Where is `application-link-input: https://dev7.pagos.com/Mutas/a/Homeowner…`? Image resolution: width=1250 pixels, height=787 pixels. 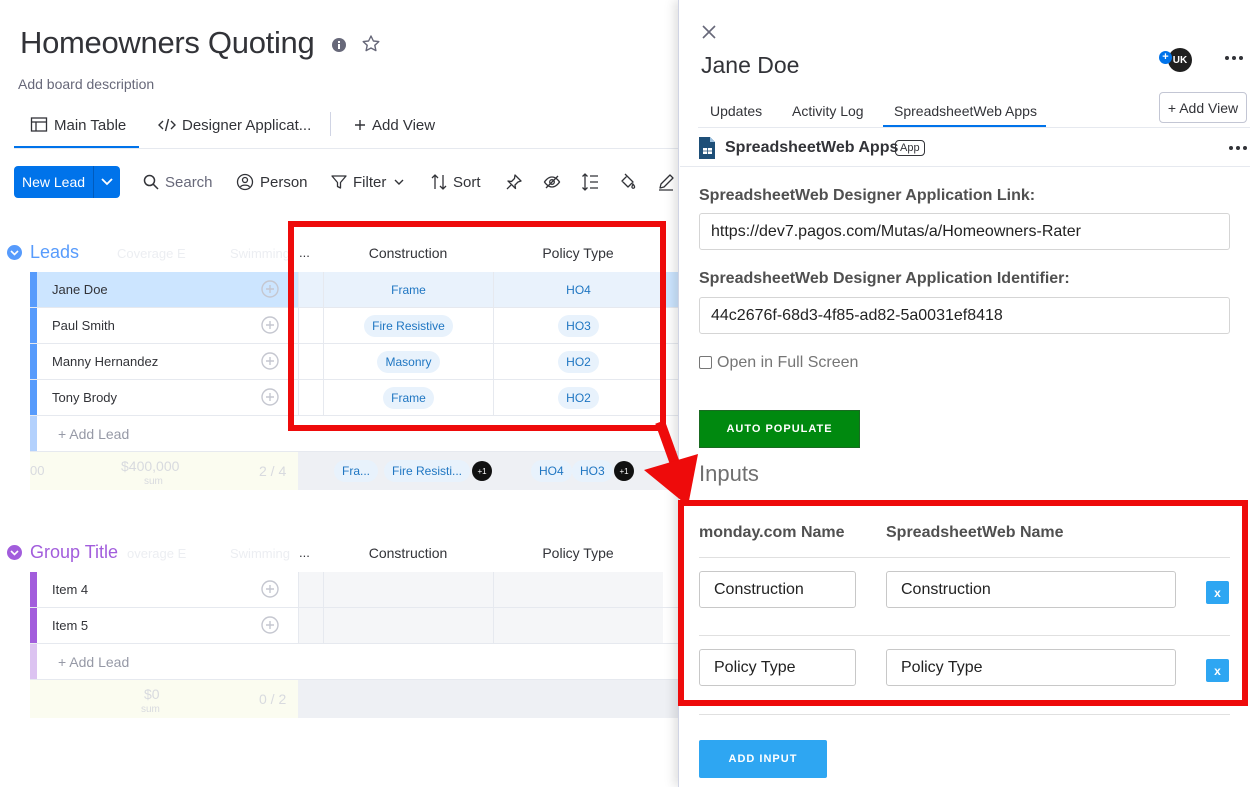 application-link-input: https://dev7.pagos.com/Mutas/a/Homeowner… is located at coordinates (964, 231).